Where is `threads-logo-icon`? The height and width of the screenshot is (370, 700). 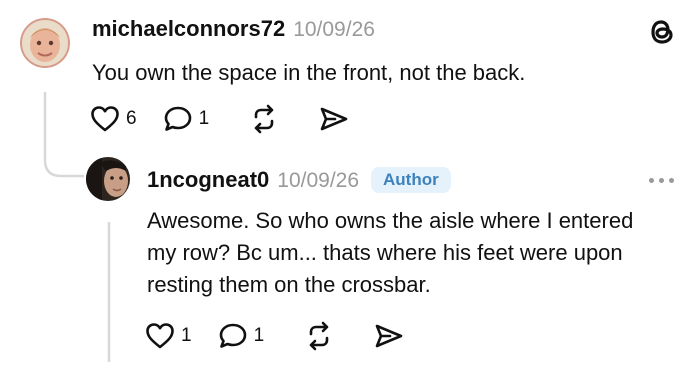
threads-logo-icon is located at coordinates (662, 34).